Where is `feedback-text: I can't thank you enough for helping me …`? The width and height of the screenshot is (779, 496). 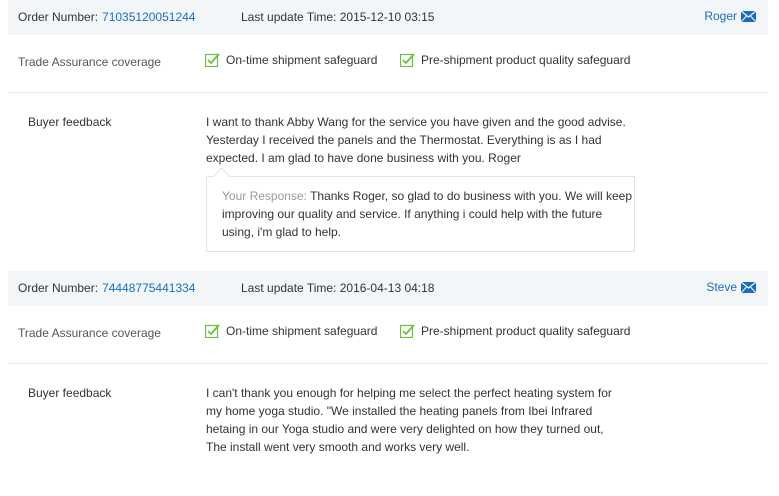
feedback-text: I can't thank you enough for helping me … is located at coordinates (409, 420).